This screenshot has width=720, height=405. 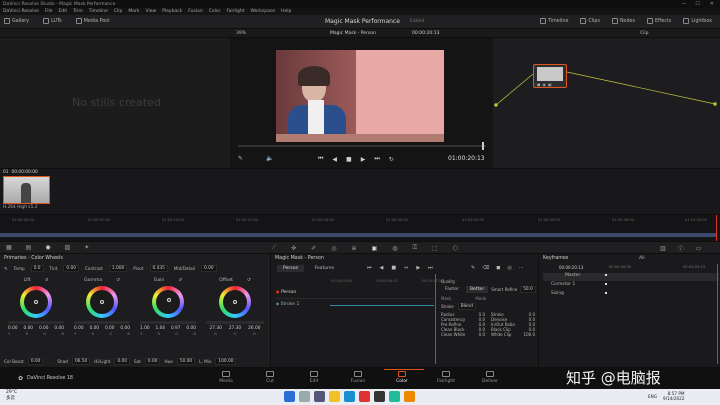 I want to click on kf-row-master: Master, so click(x=631, y=277).